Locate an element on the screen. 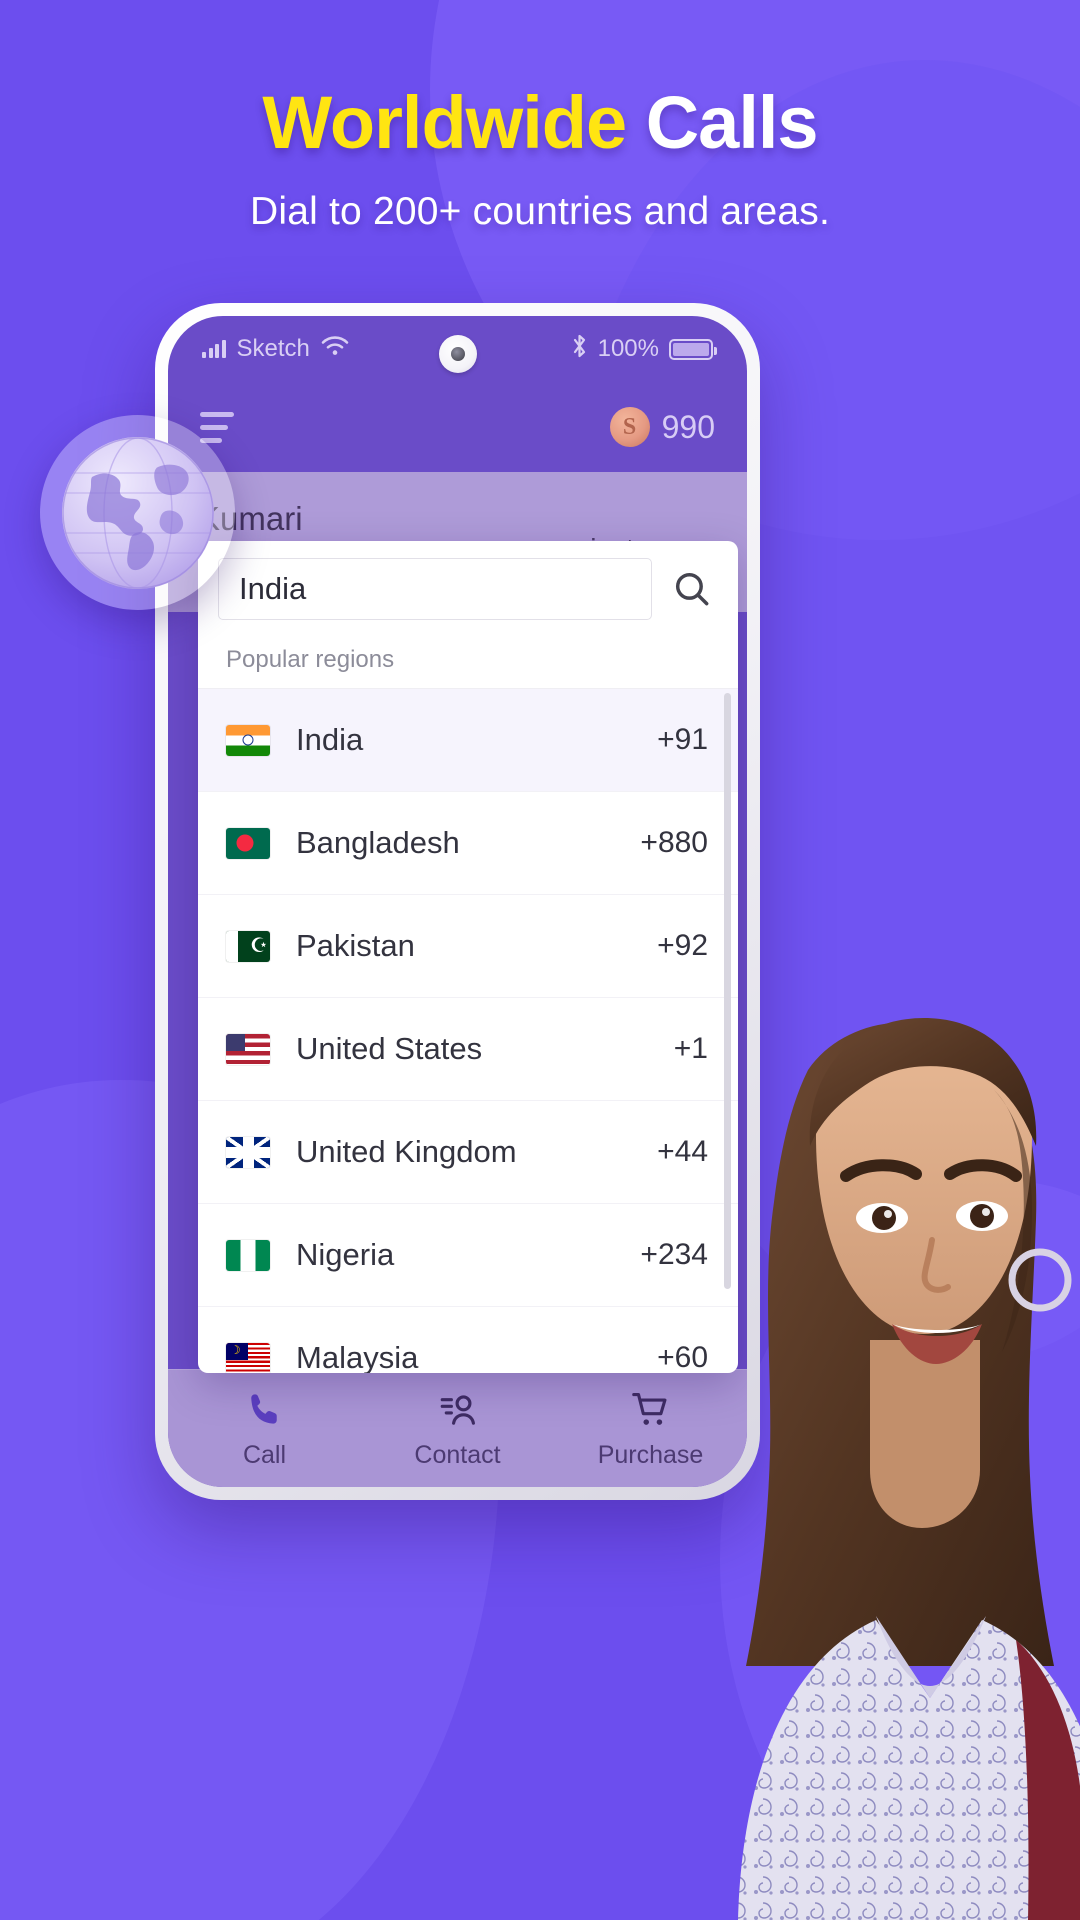 The width and height of the screenshot is (1080, 1920). country-name: Pakistan is located at coordinates (355, 945).